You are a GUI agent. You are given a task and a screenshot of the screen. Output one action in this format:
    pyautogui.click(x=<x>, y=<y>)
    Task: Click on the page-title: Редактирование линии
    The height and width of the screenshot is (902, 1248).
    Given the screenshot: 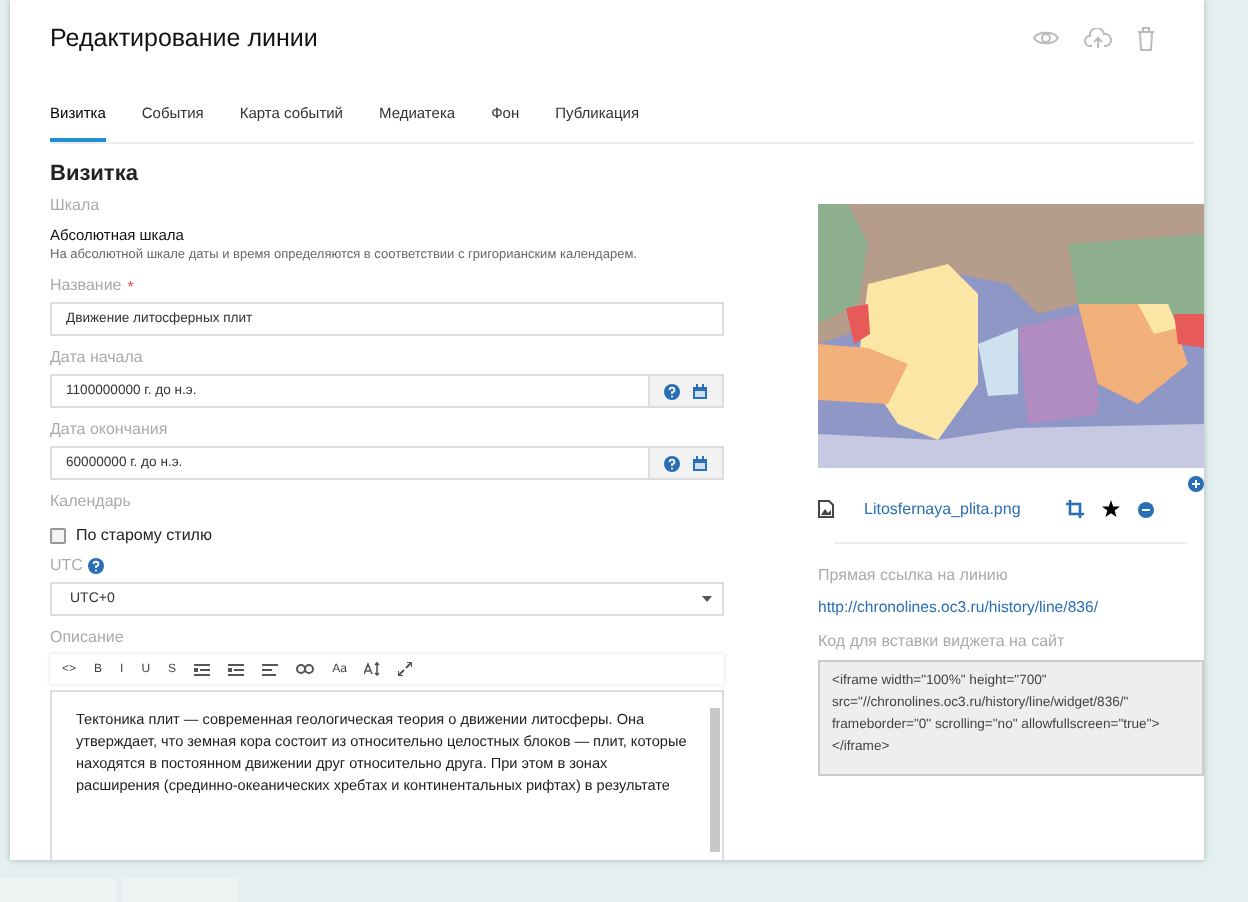 What is the action you would take?
    pyautogui.click(x=184, y=38)
    